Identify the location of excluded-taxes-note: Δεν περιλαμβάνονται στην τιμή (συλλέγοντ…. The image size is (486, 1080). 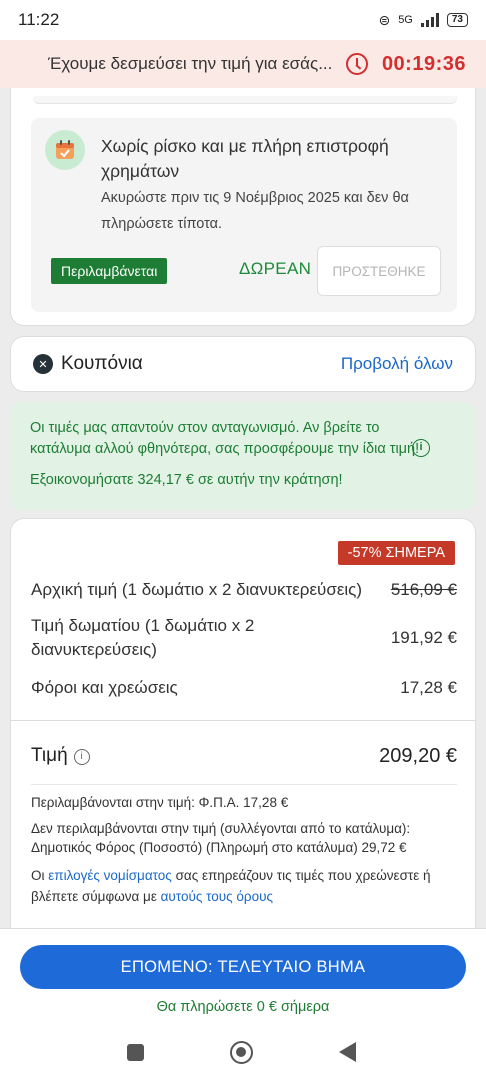
(221, 838).